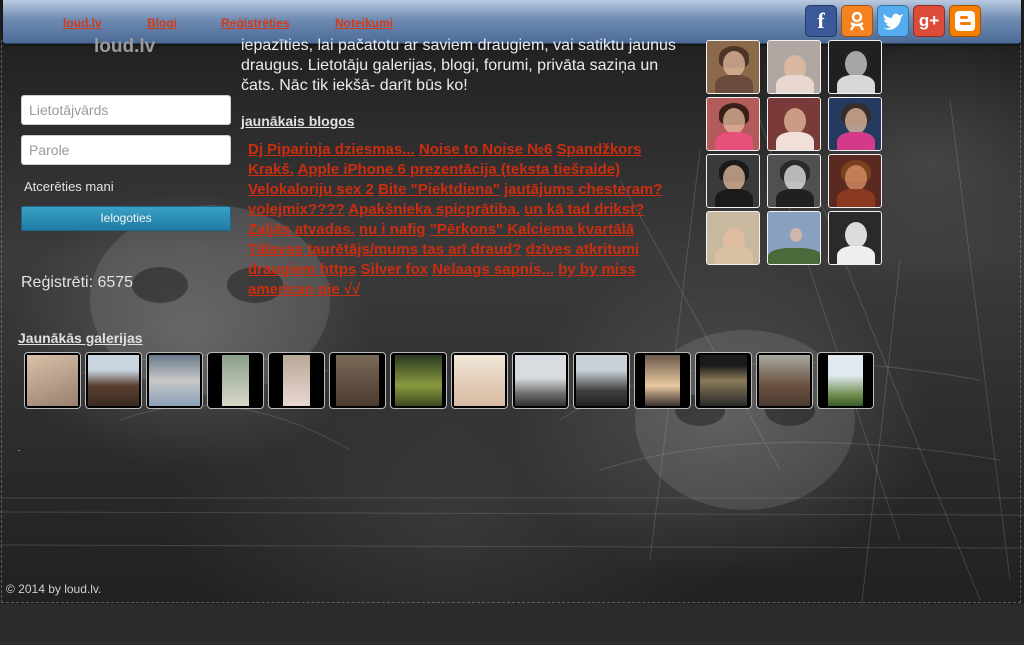  What do you see at coordinates (126, 110) in the screenshot?
I see `username-field` at bounding box center [126, 110].